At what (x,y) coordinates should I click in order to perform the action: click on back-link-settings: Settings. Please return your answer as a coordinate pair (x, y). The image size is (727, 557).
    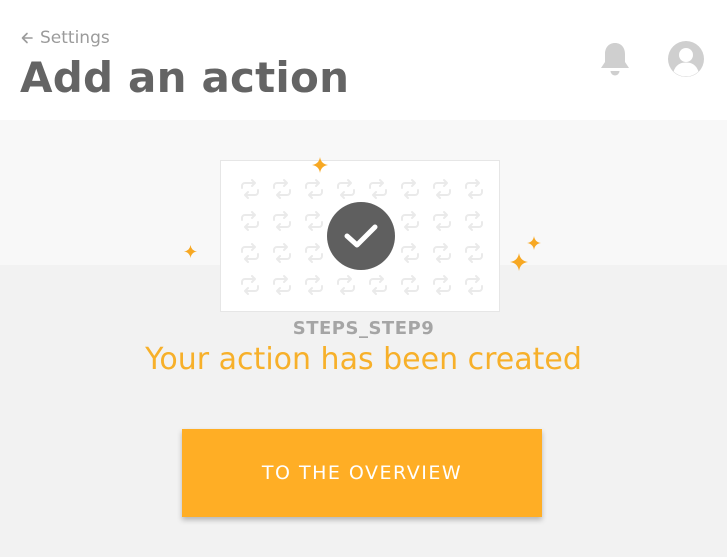
    Looking at the image, I should click on (65, 38).